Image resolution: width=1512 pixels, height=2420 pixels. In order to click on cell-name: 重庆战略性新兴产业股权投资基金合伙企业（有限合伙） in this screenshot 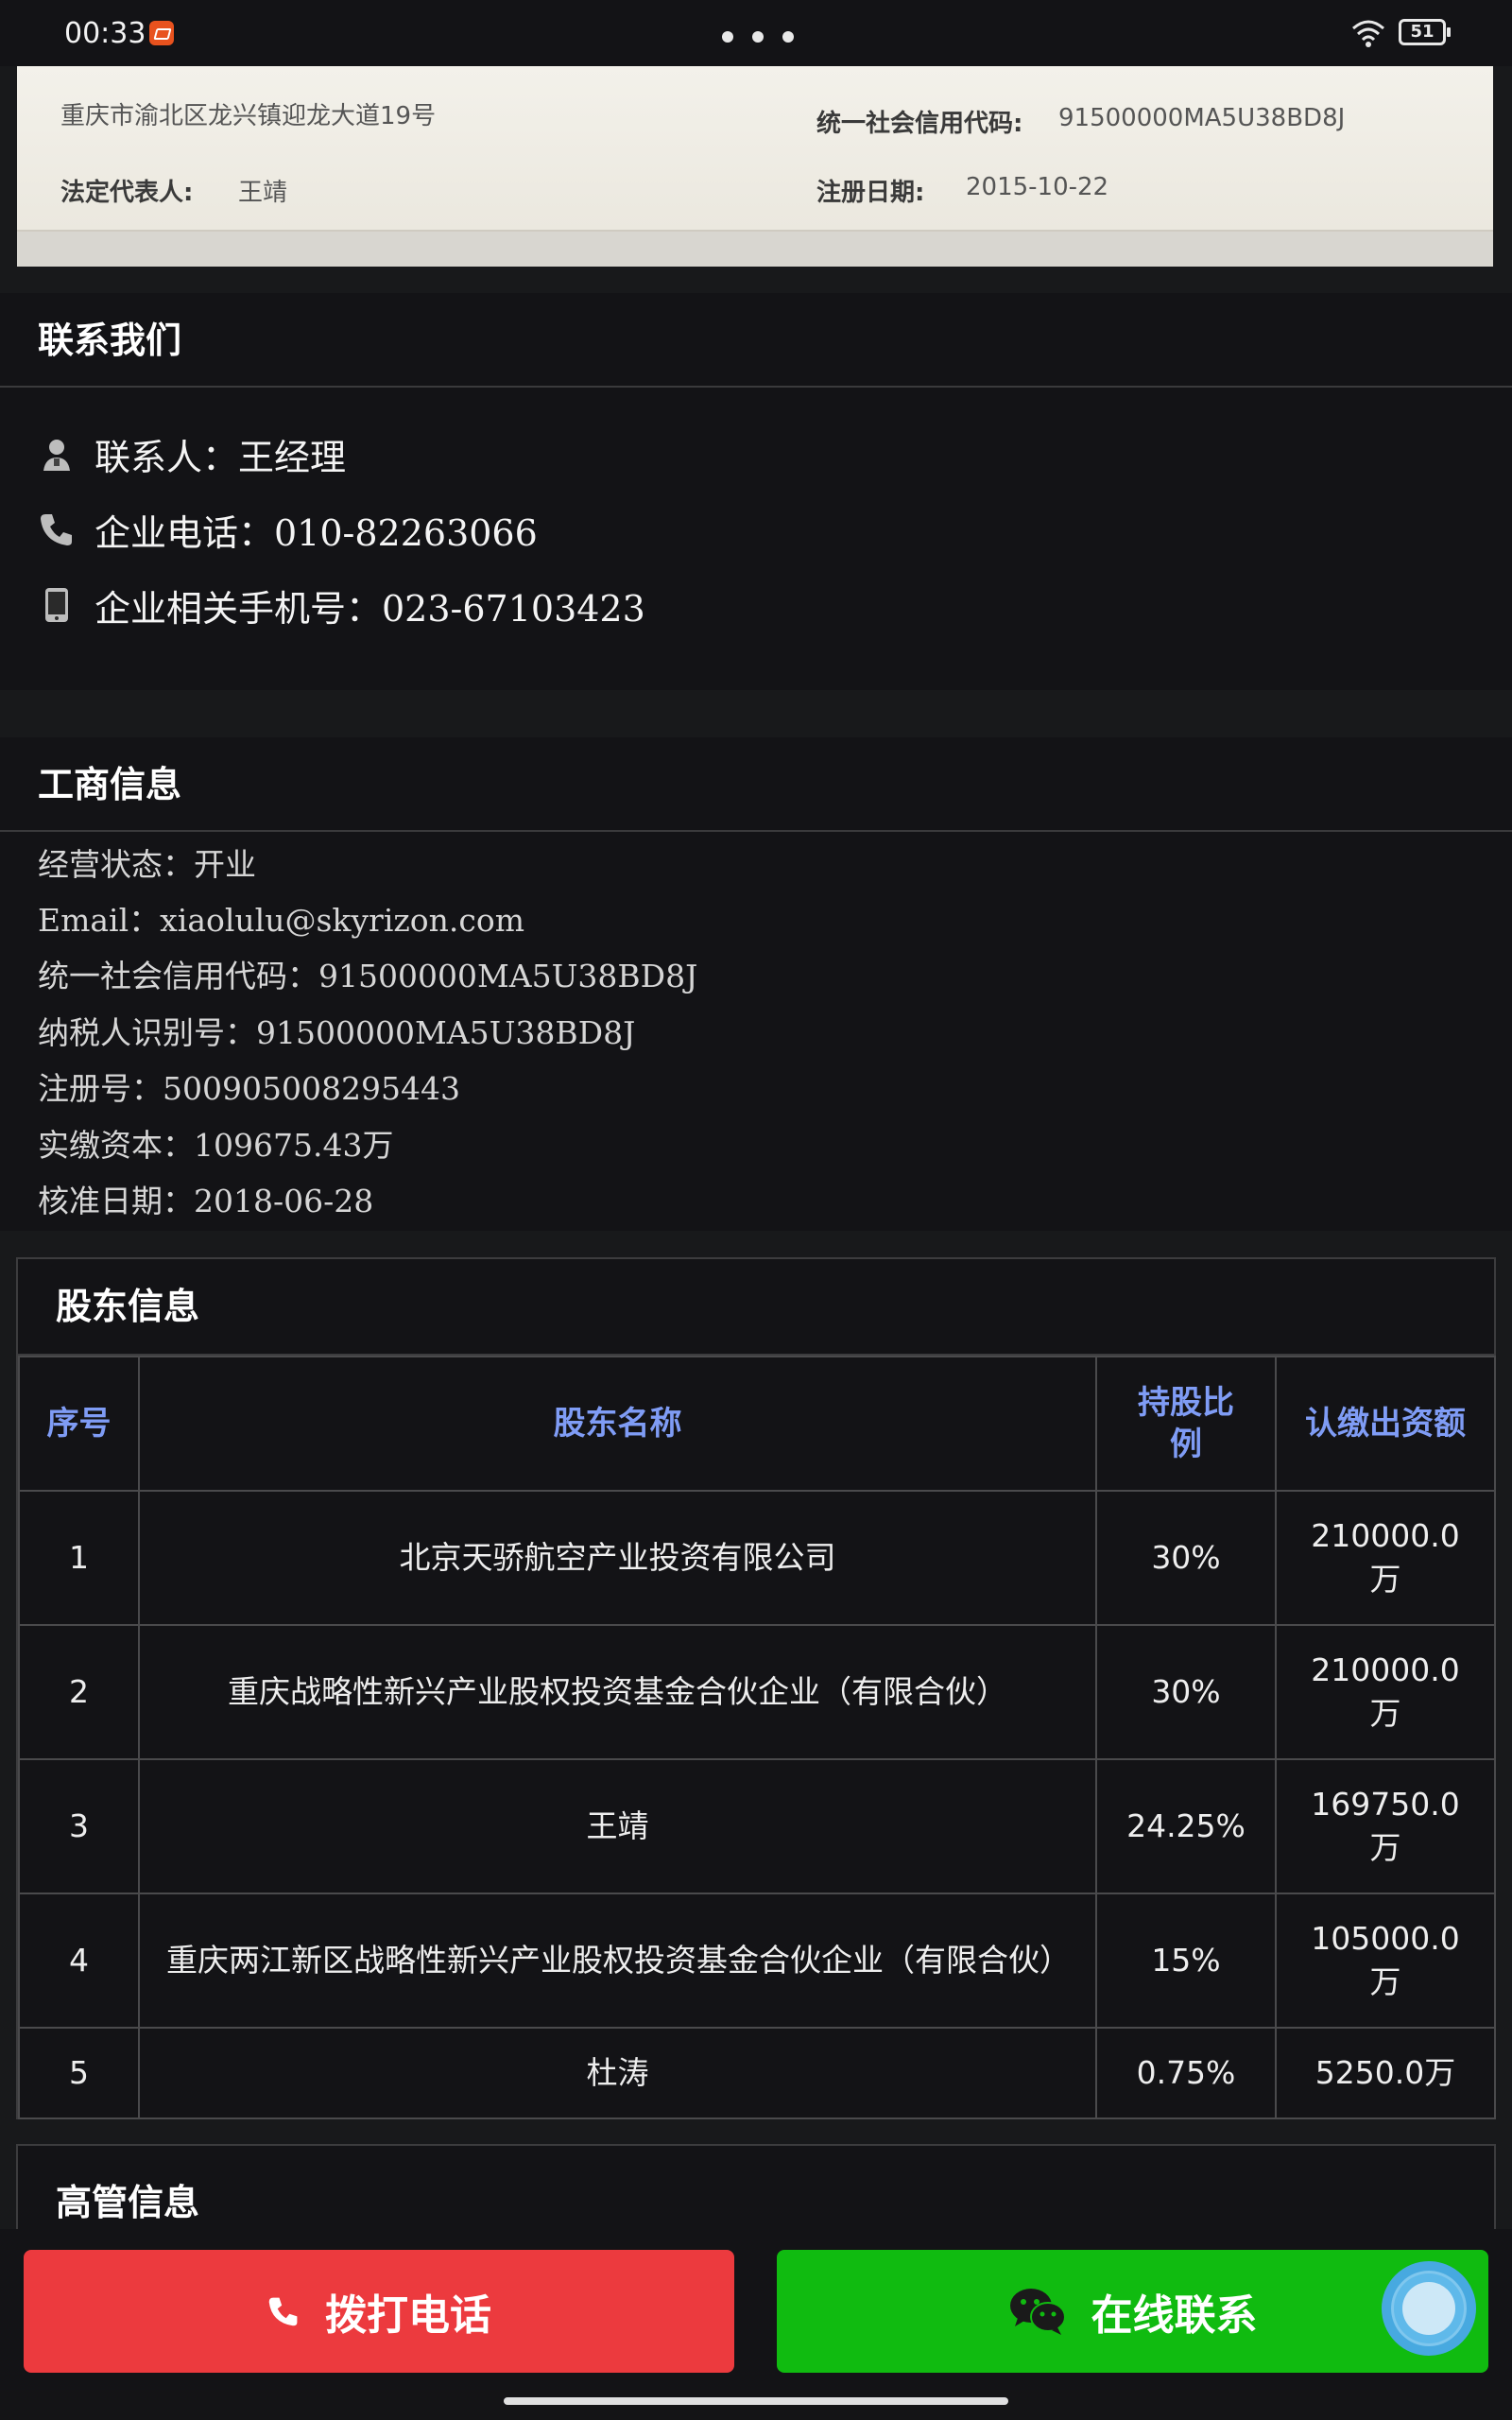, I will do `click(617, 1692)`.